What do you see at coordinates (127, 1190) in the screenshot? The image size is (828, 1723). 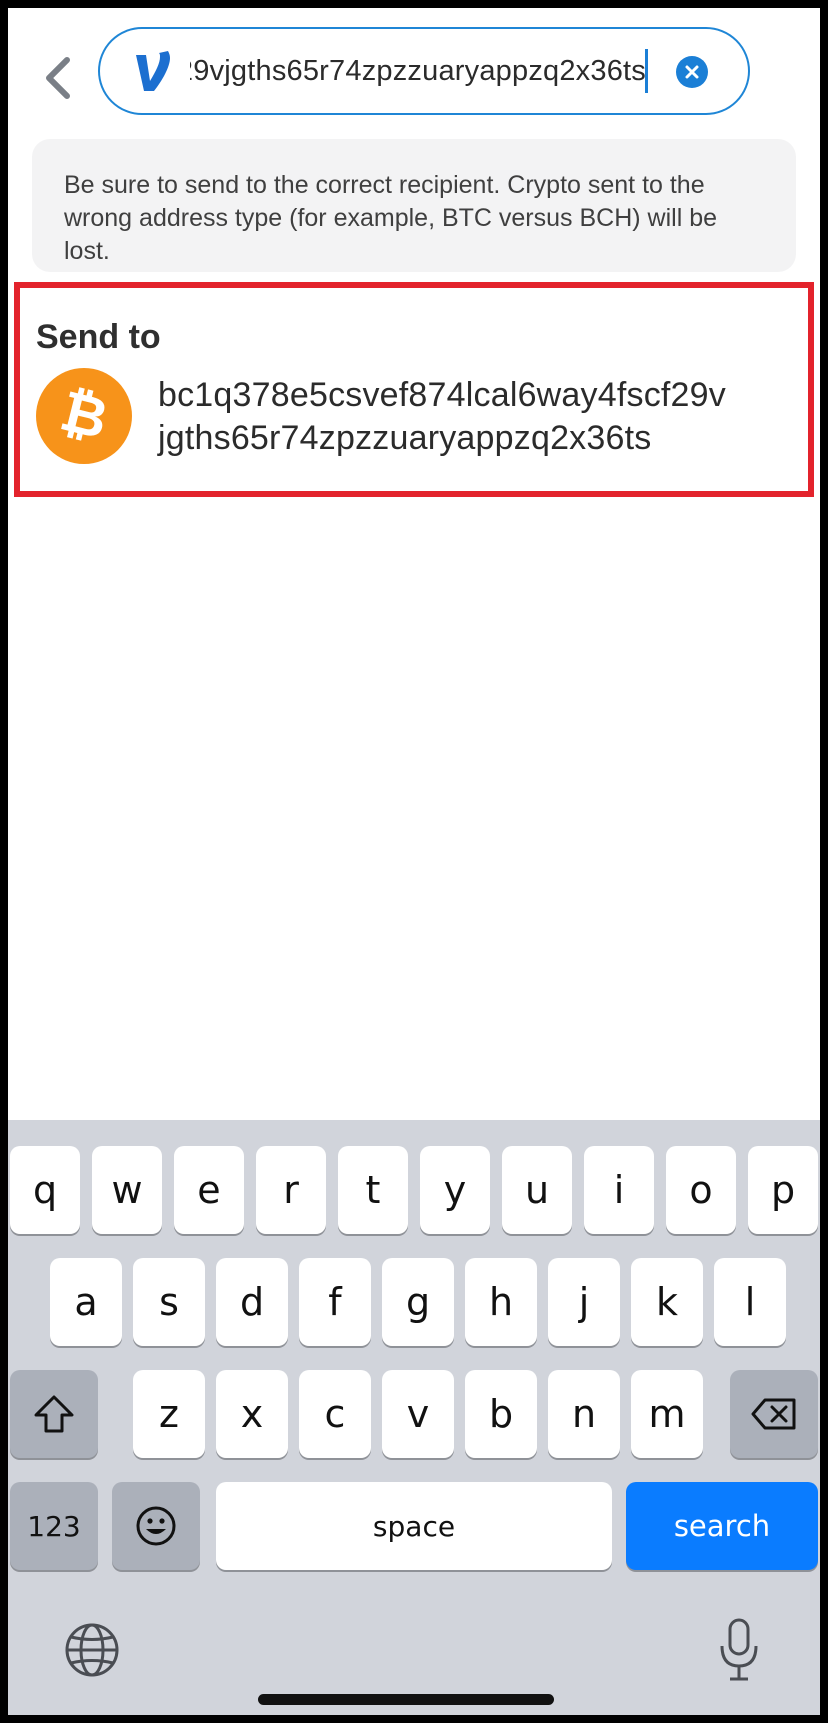 I see `key-w: w` at bounding box center [127, 1190].